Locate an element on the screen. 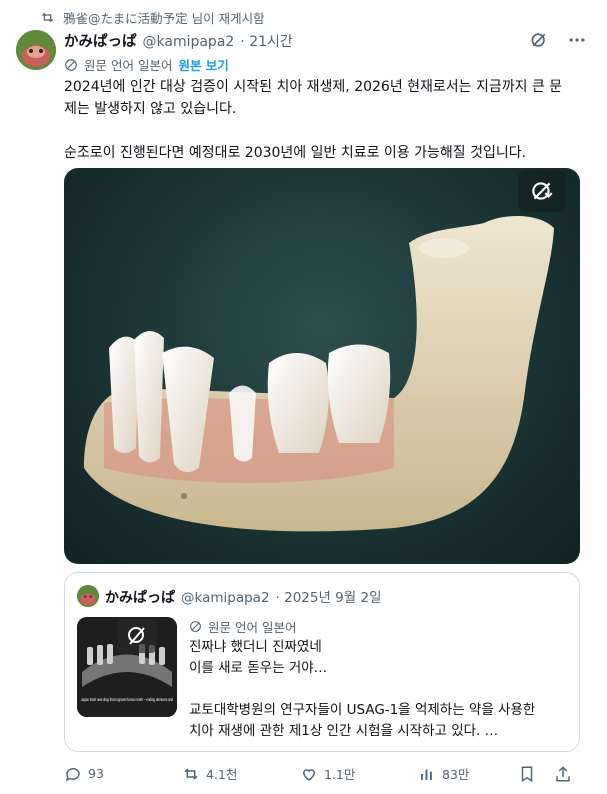 This screenshot has height=794, width=607. like-count: 1.1만 is located at coordinates (340, 774).